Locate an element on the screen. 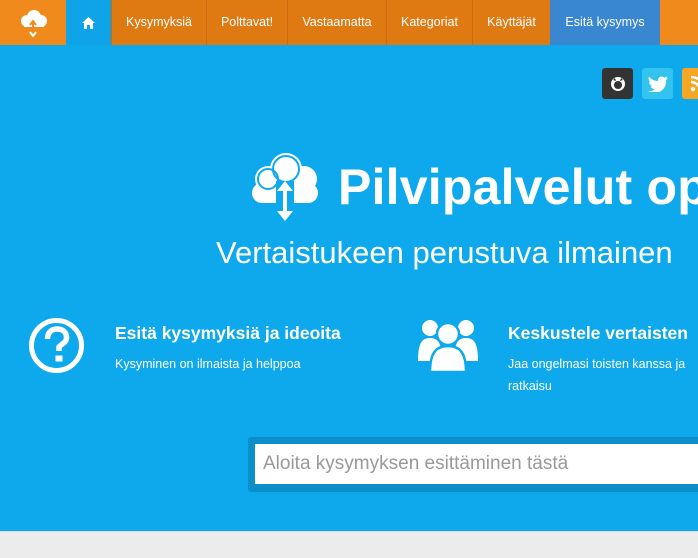  page-title: Pilvipalvelut op is located at coordinates (518, 187).